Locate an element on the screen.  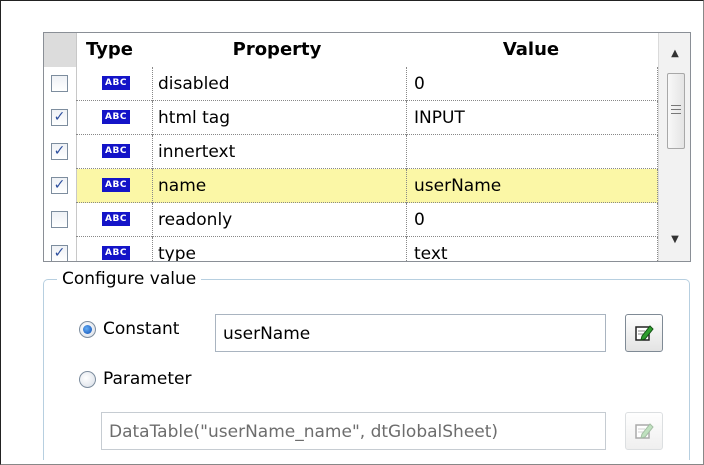
column-header-property: Property is located at coordinates (277, 50).